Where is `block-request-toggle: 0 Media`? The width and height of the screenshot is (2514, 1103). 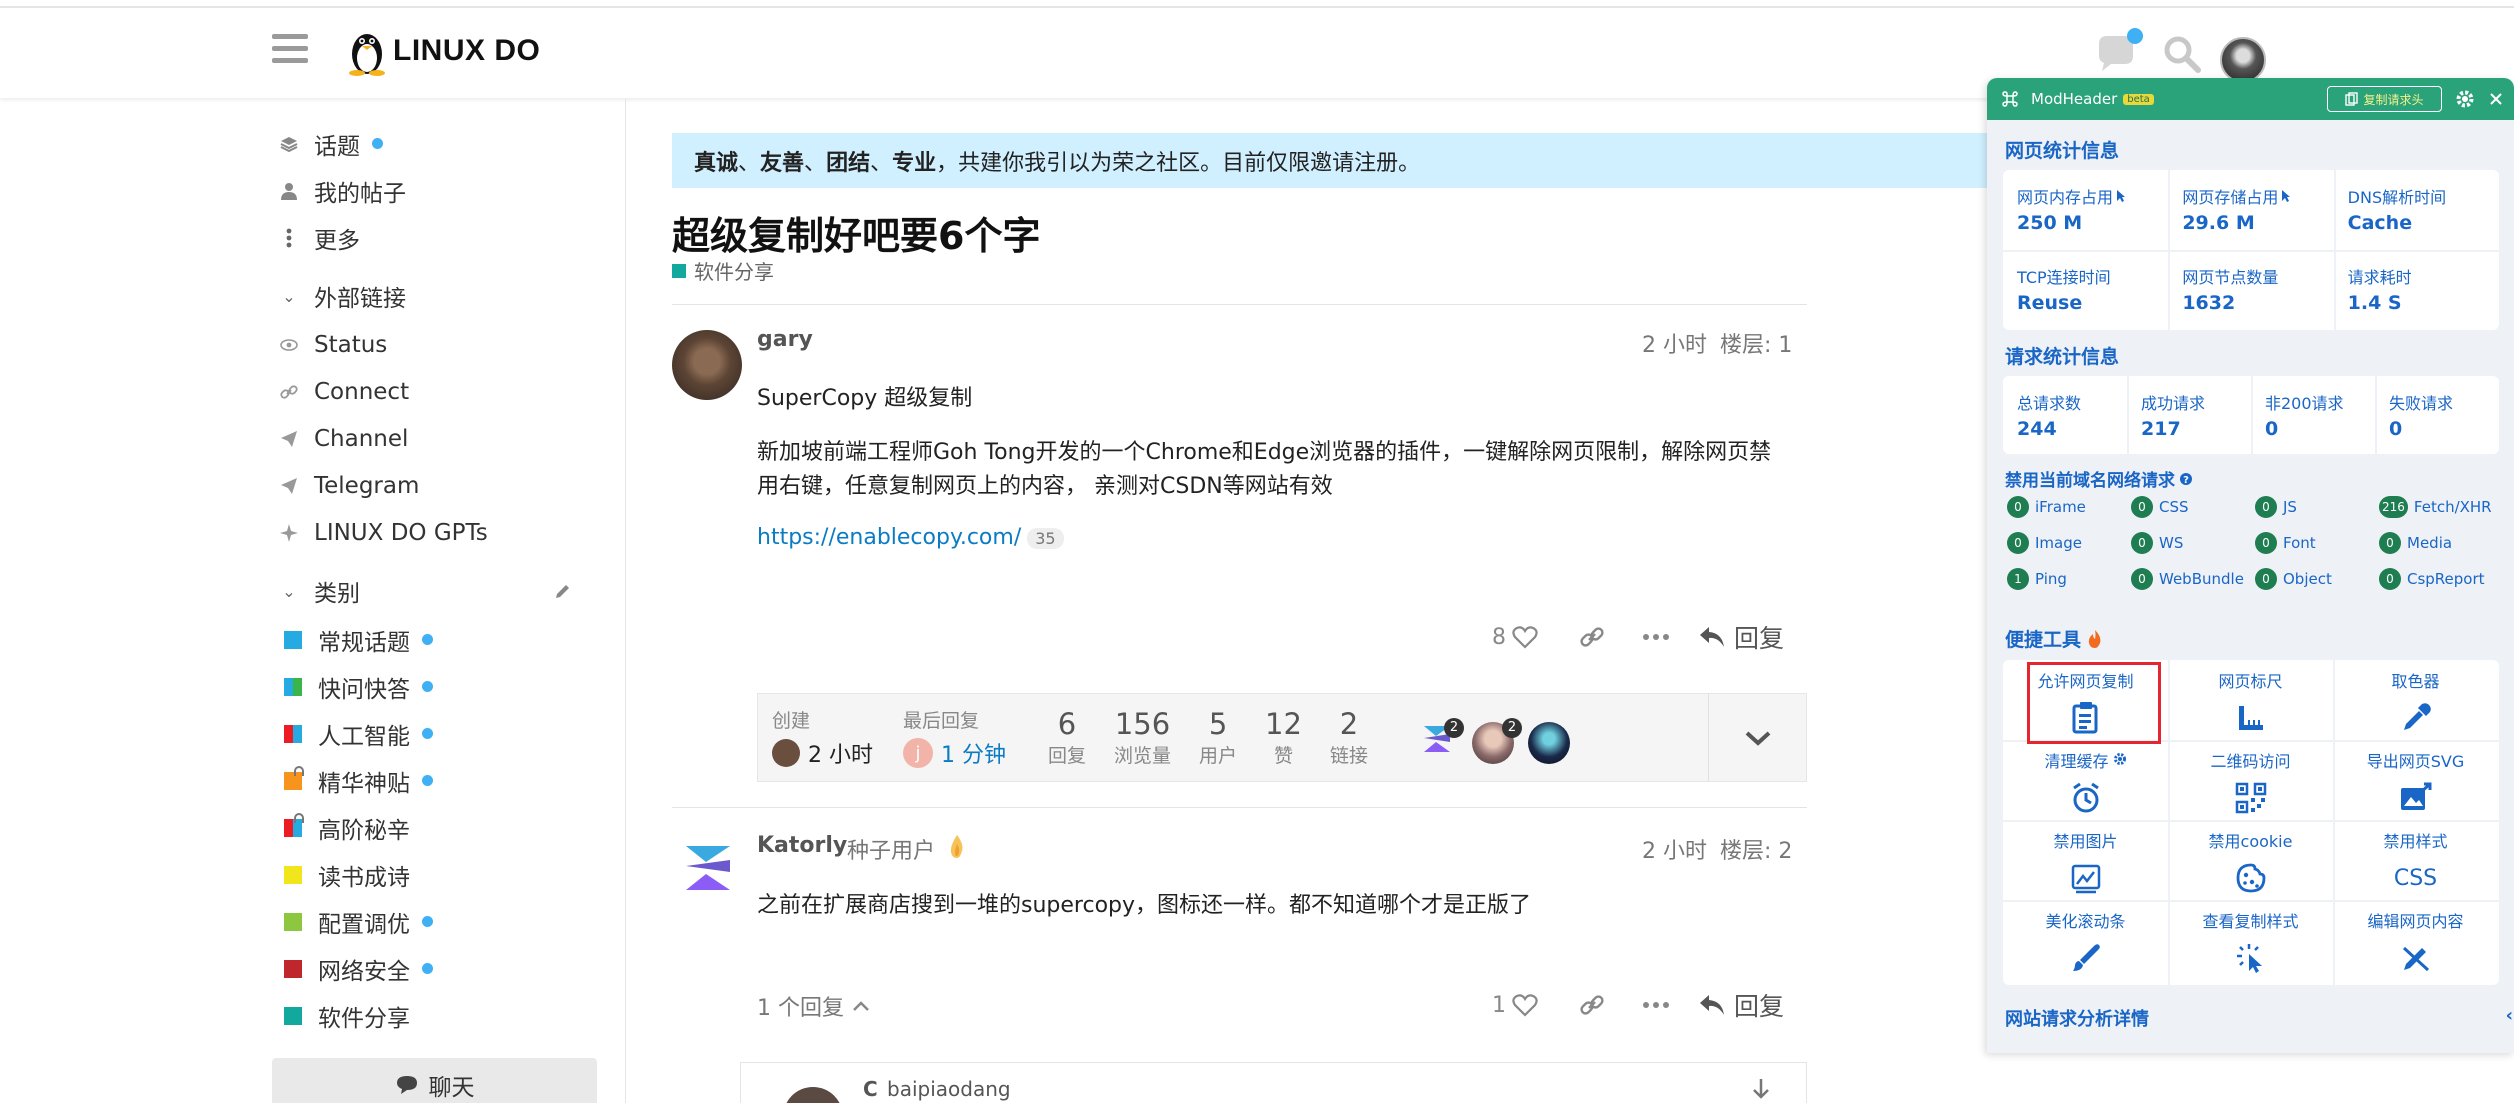
block-request-toggle: 0 Media is located at coordinates (2415, 543).